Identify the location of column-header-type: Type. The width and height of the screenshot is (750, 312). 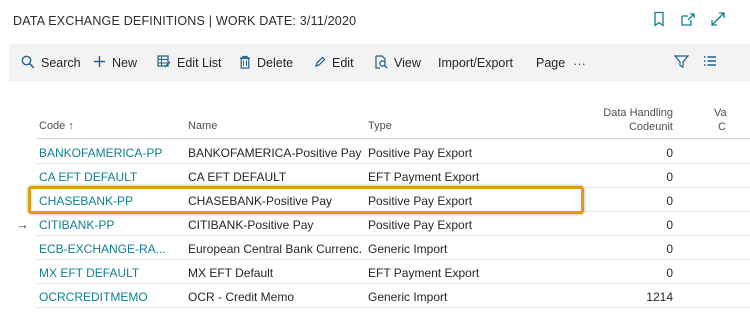
(380, 126).